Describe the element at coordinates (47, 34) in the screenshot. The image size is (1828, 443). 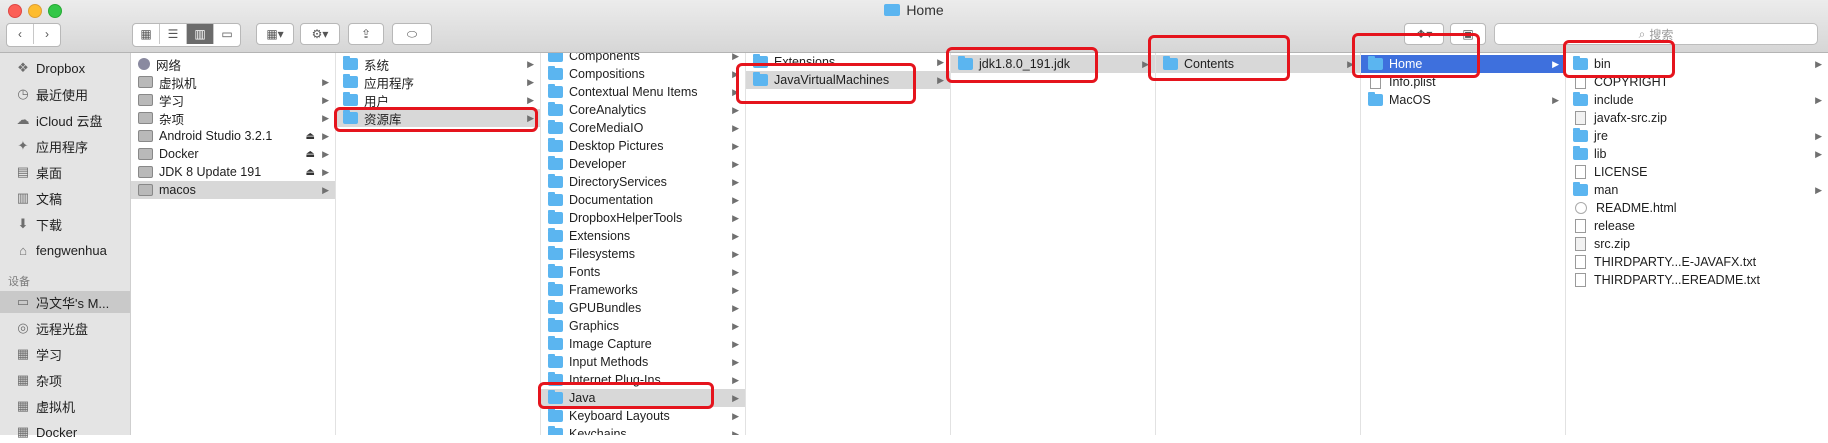
I see `forward-button: ›` at that location.